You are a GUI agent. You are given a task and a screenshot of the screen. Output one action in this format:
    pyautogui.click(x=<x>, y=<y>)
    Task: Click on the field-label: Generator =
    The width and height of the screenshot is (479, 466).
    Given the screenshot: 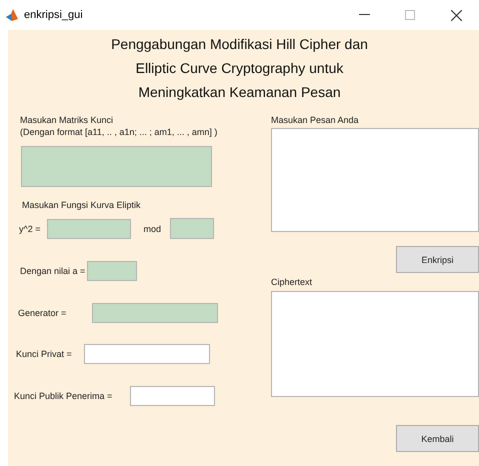 What is the action you would take?
    pyautogui.click(x=42, y=313)
    